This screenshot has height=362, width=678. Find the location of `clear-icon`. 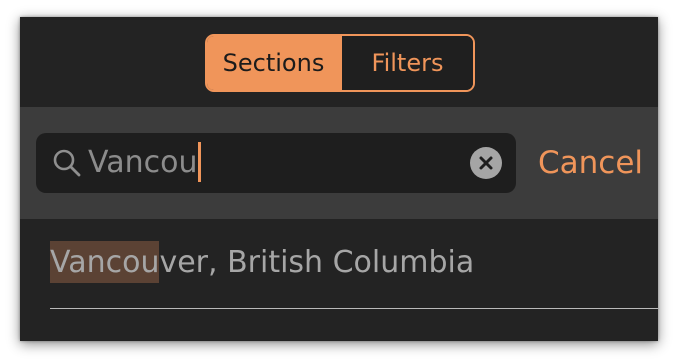

clear-icon is located at coordinates (486, 163).